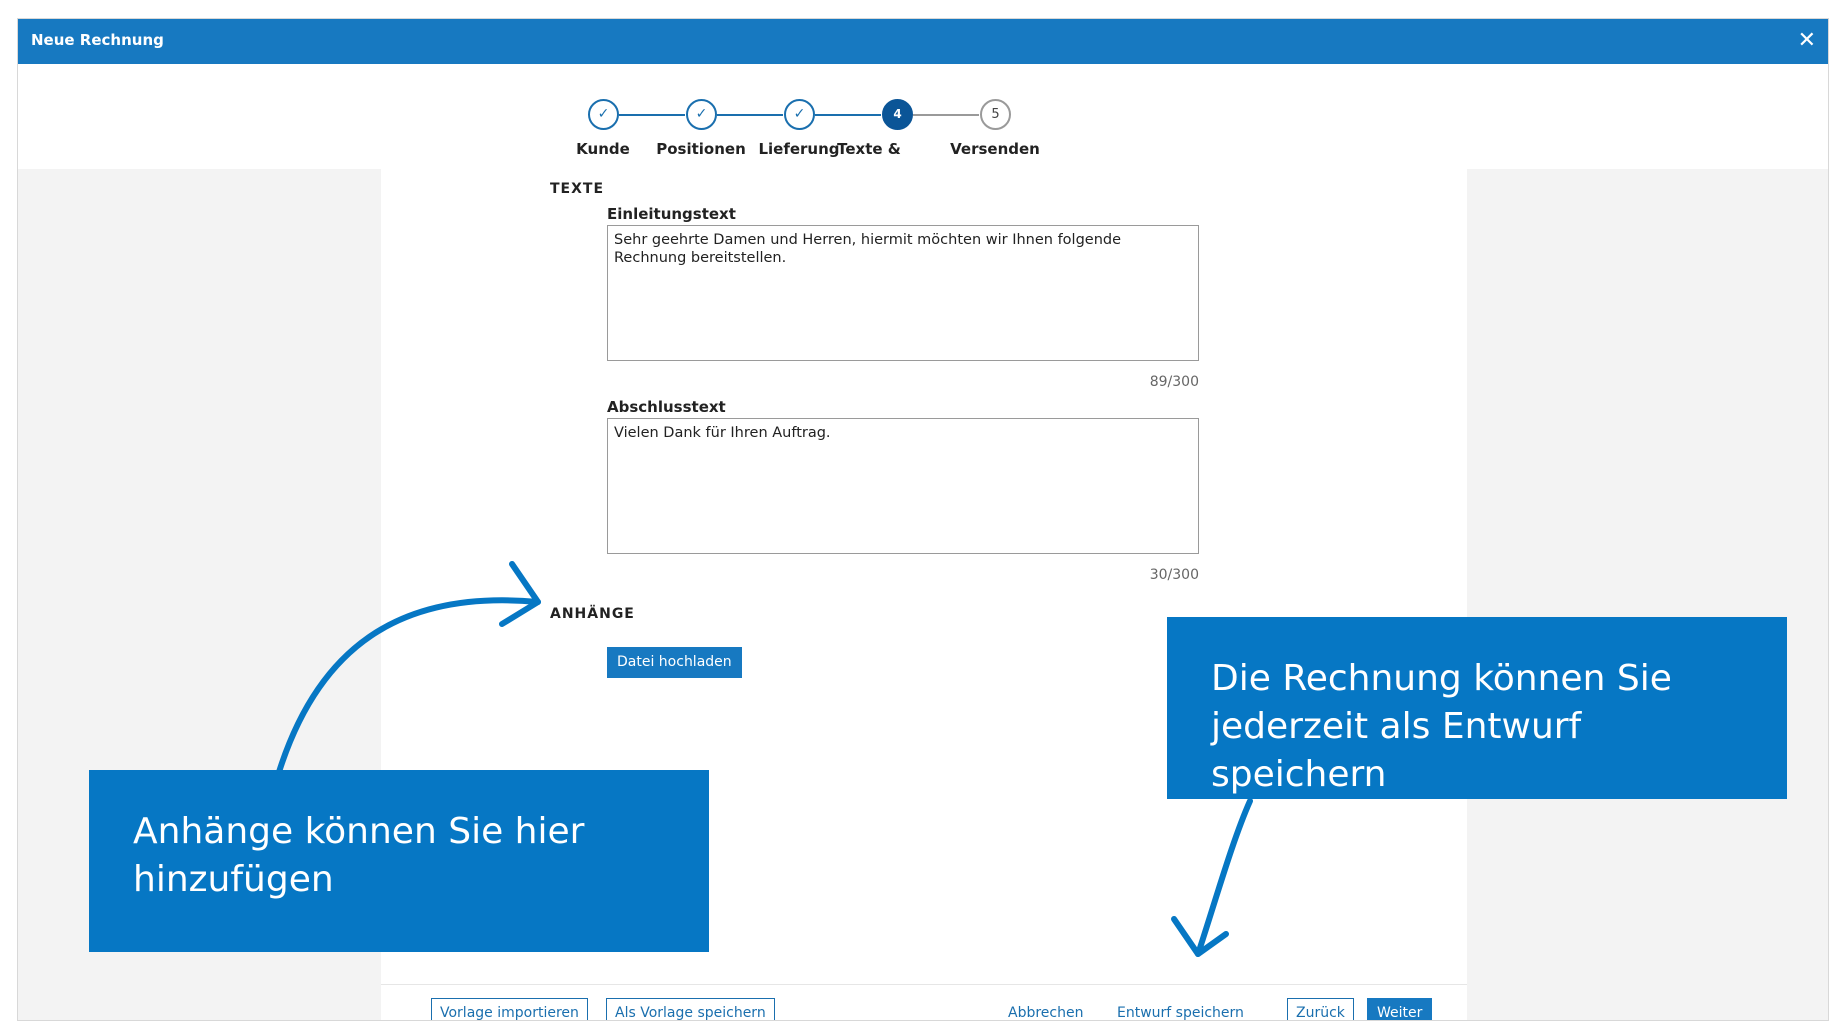  What do you see at coordinates (520, 594) in the screenshot?
I see `arrow-head-attachments` at bounding box center [520, 594].